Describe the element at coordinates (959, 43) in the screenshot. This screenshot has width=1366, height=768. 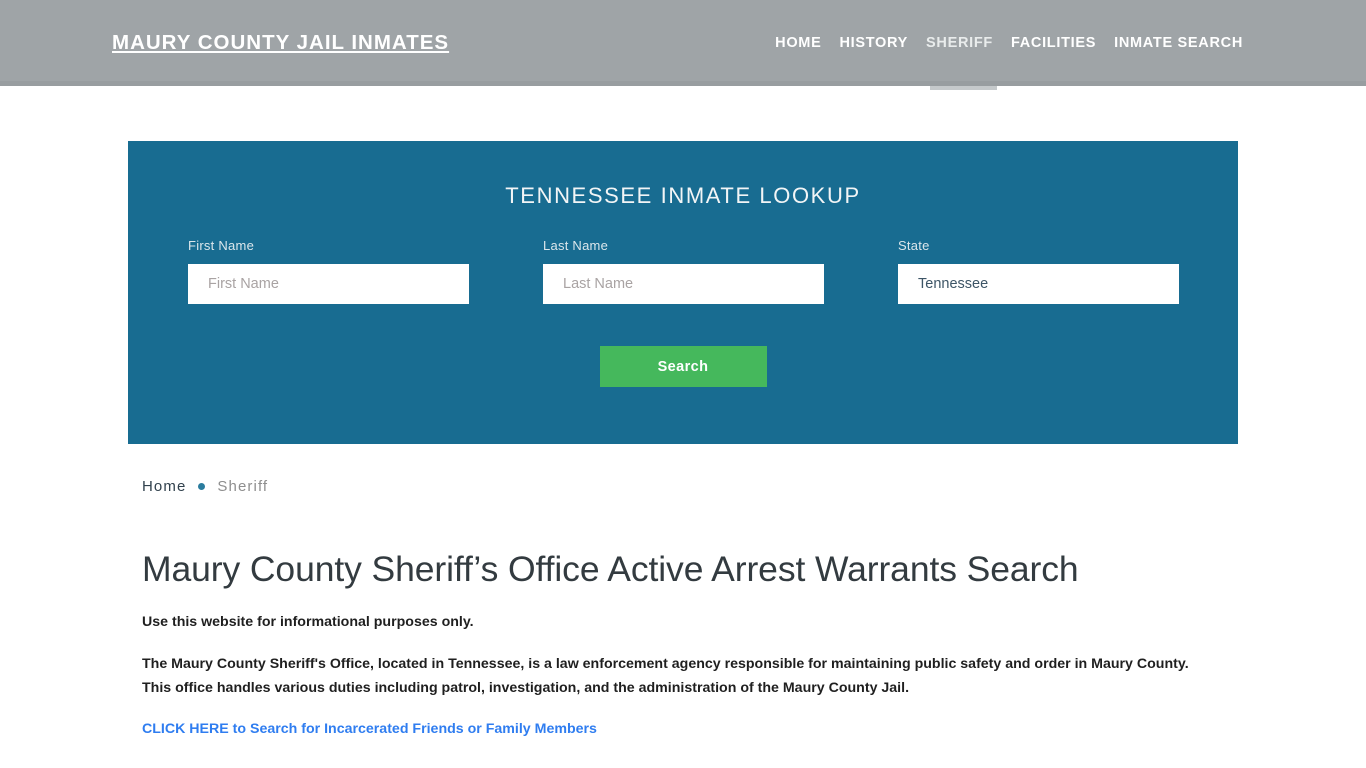
I see `nav-item-sheriff: SHERIFF` at that location.